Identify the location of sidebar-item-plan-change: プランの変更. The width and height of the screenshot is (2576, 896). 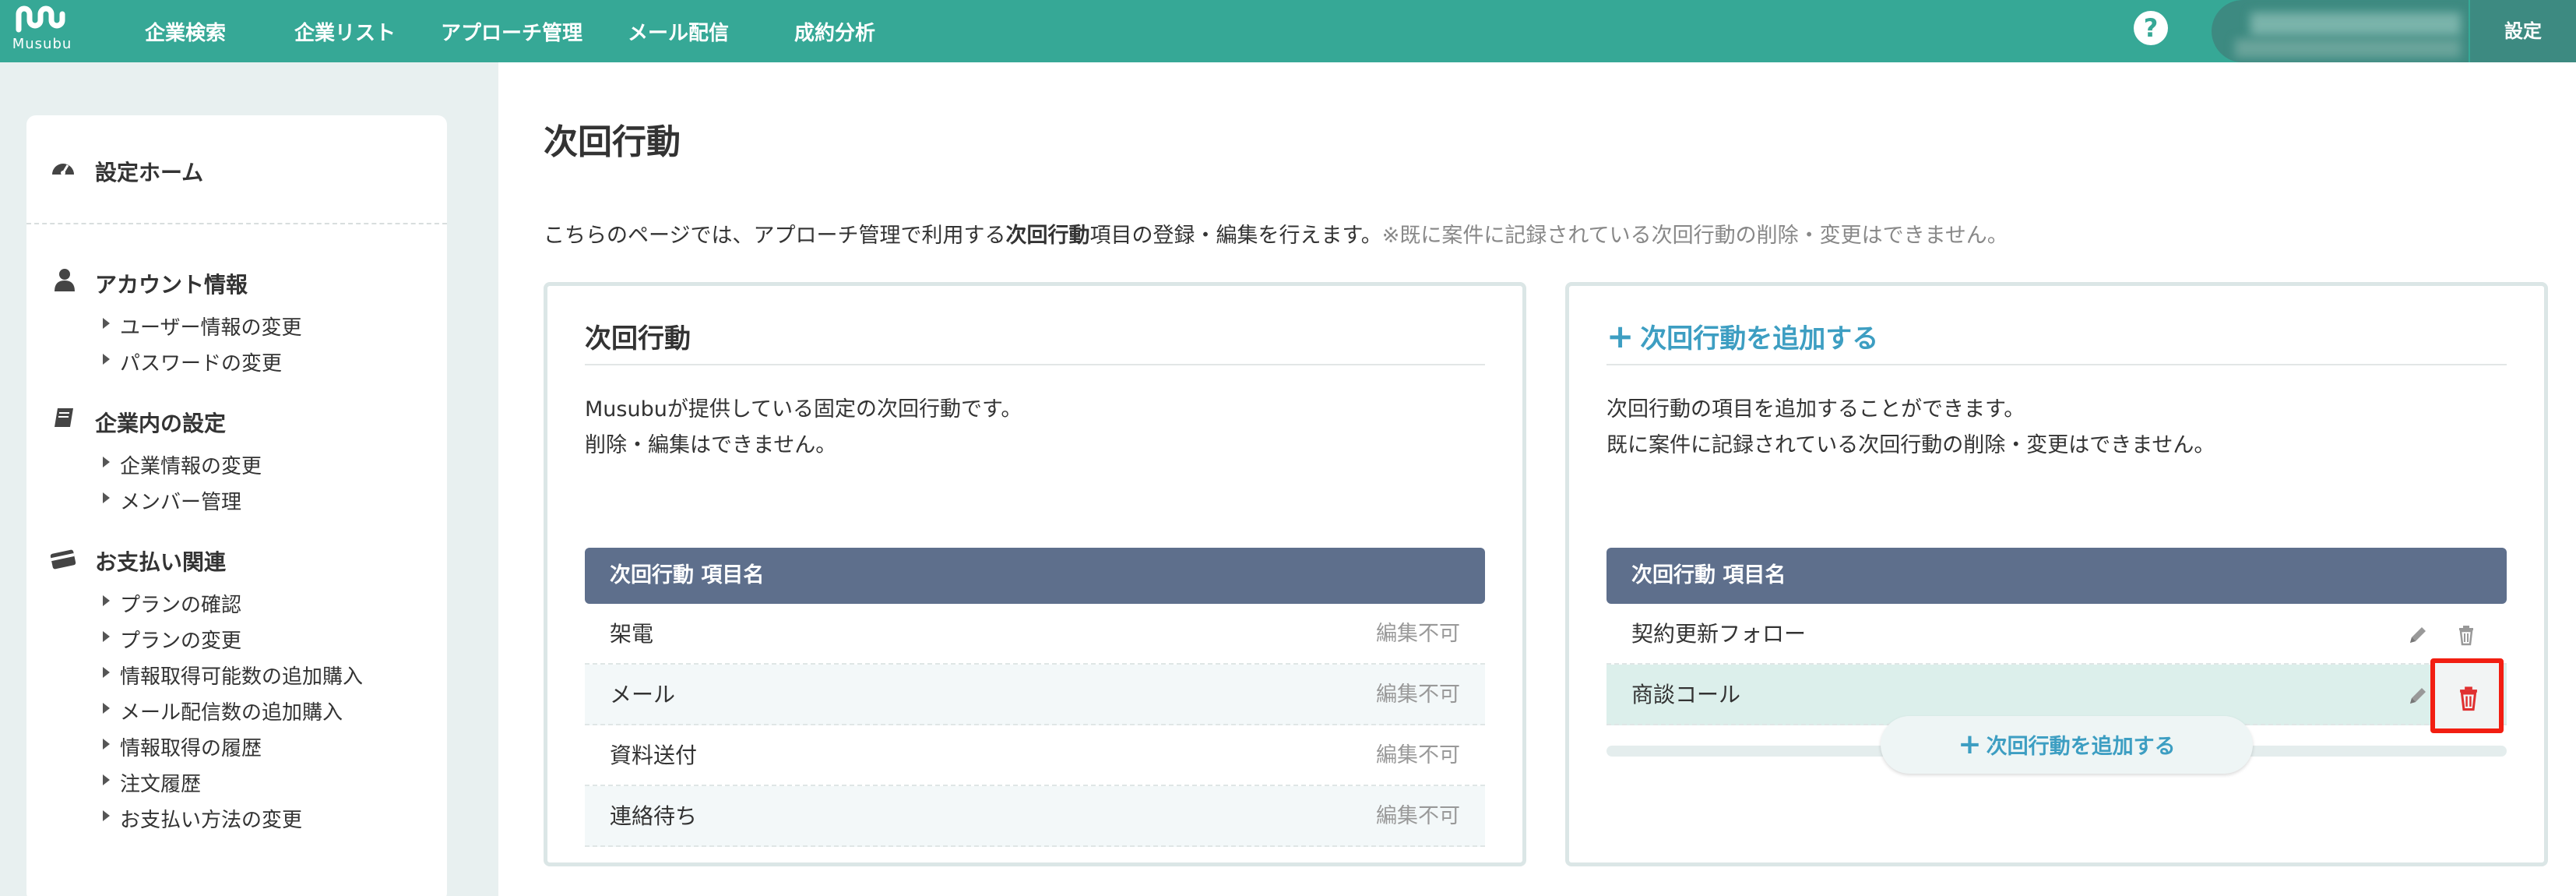
(171, 639).